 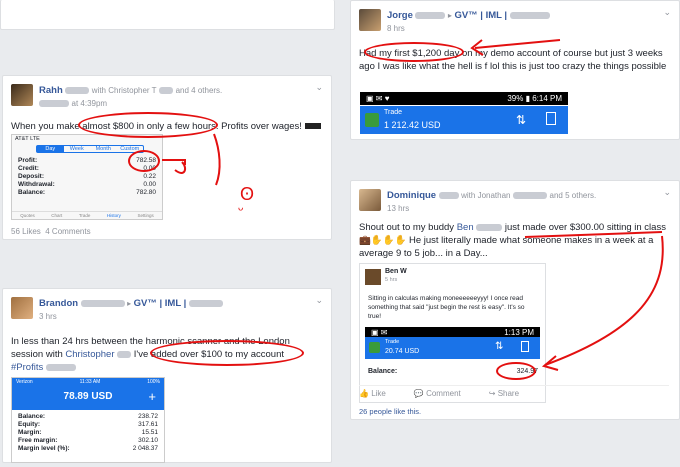 I want to click on tagged-people: with Jonathan, so click(x=485, y=195).